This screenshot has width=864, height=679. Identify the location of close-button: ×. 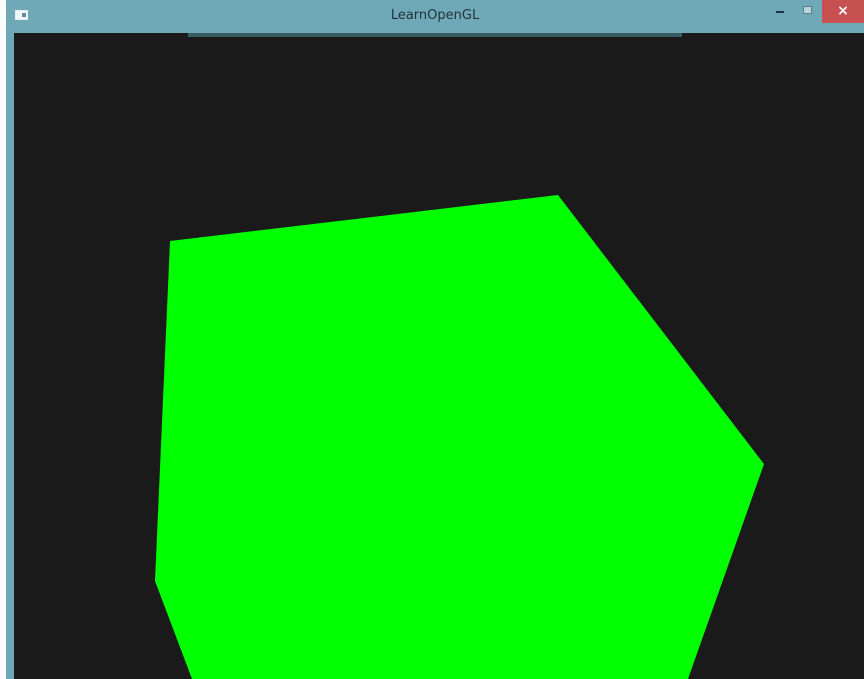
(843, 11).